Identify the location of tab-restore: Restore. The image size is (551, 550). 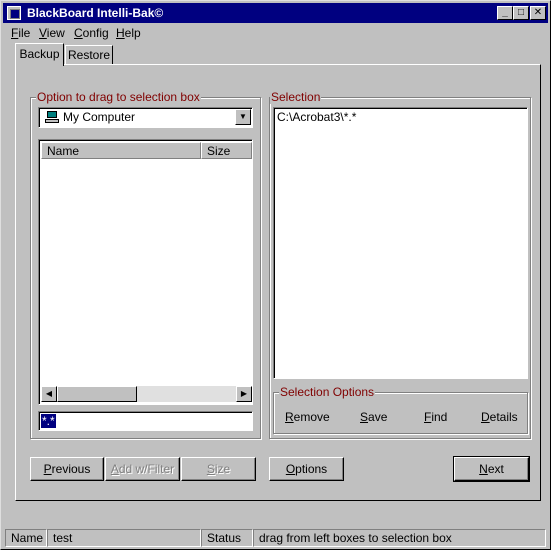
(89, 54).